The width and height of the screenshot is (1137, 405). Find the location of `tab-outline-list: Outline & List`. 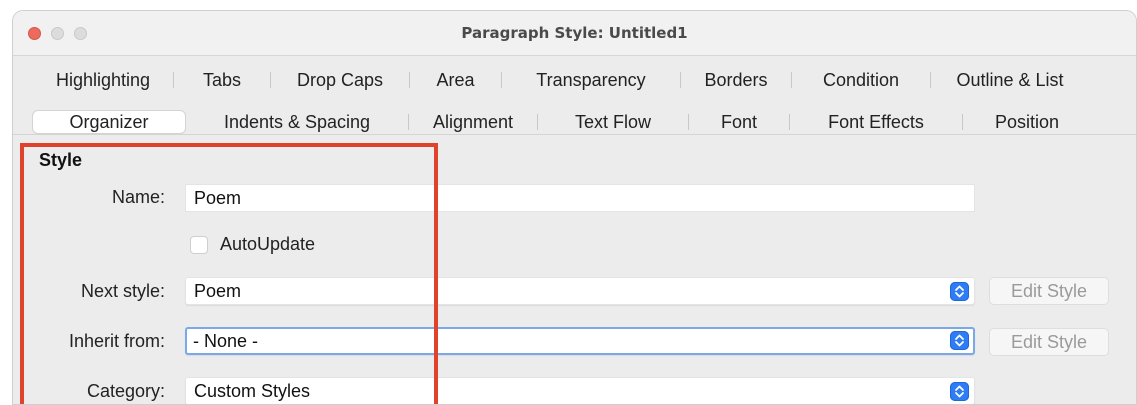

tab-outline-list: Outline & List is located at coordinates (1010, 80).